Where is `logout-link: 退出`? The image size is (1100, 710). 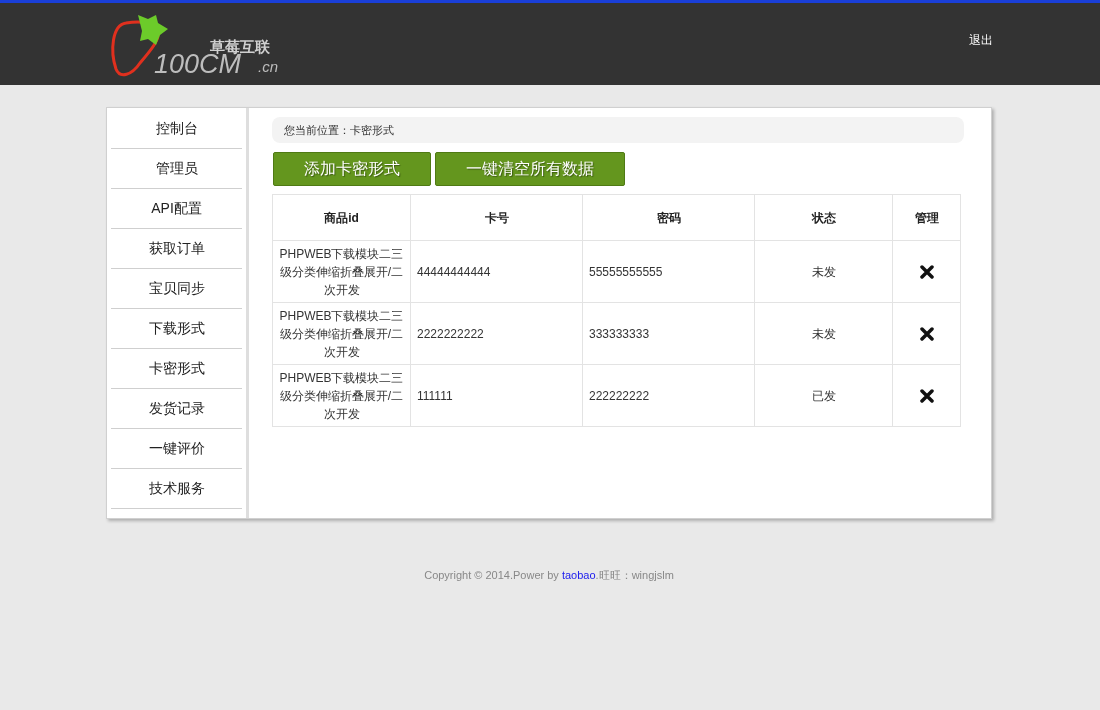
logout-link: 退出 is located at coordinates (981, 40).